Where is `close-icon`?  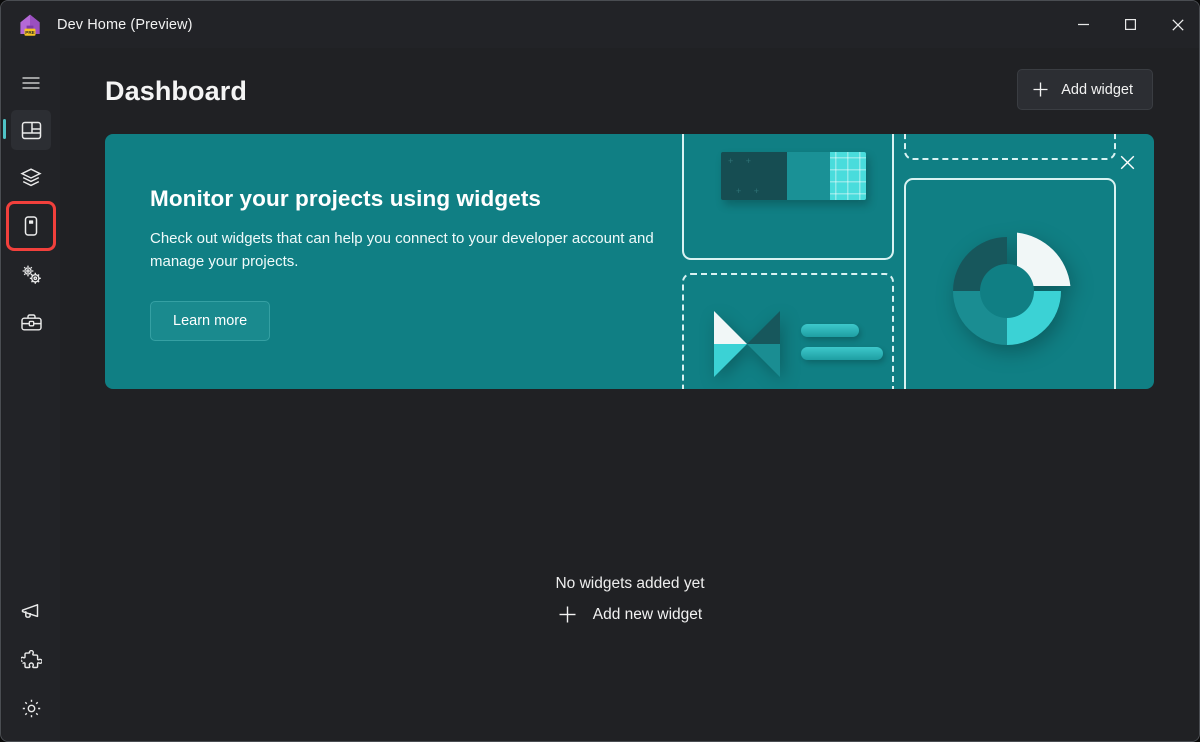
close-icon is located at coordinates (1127, 162).